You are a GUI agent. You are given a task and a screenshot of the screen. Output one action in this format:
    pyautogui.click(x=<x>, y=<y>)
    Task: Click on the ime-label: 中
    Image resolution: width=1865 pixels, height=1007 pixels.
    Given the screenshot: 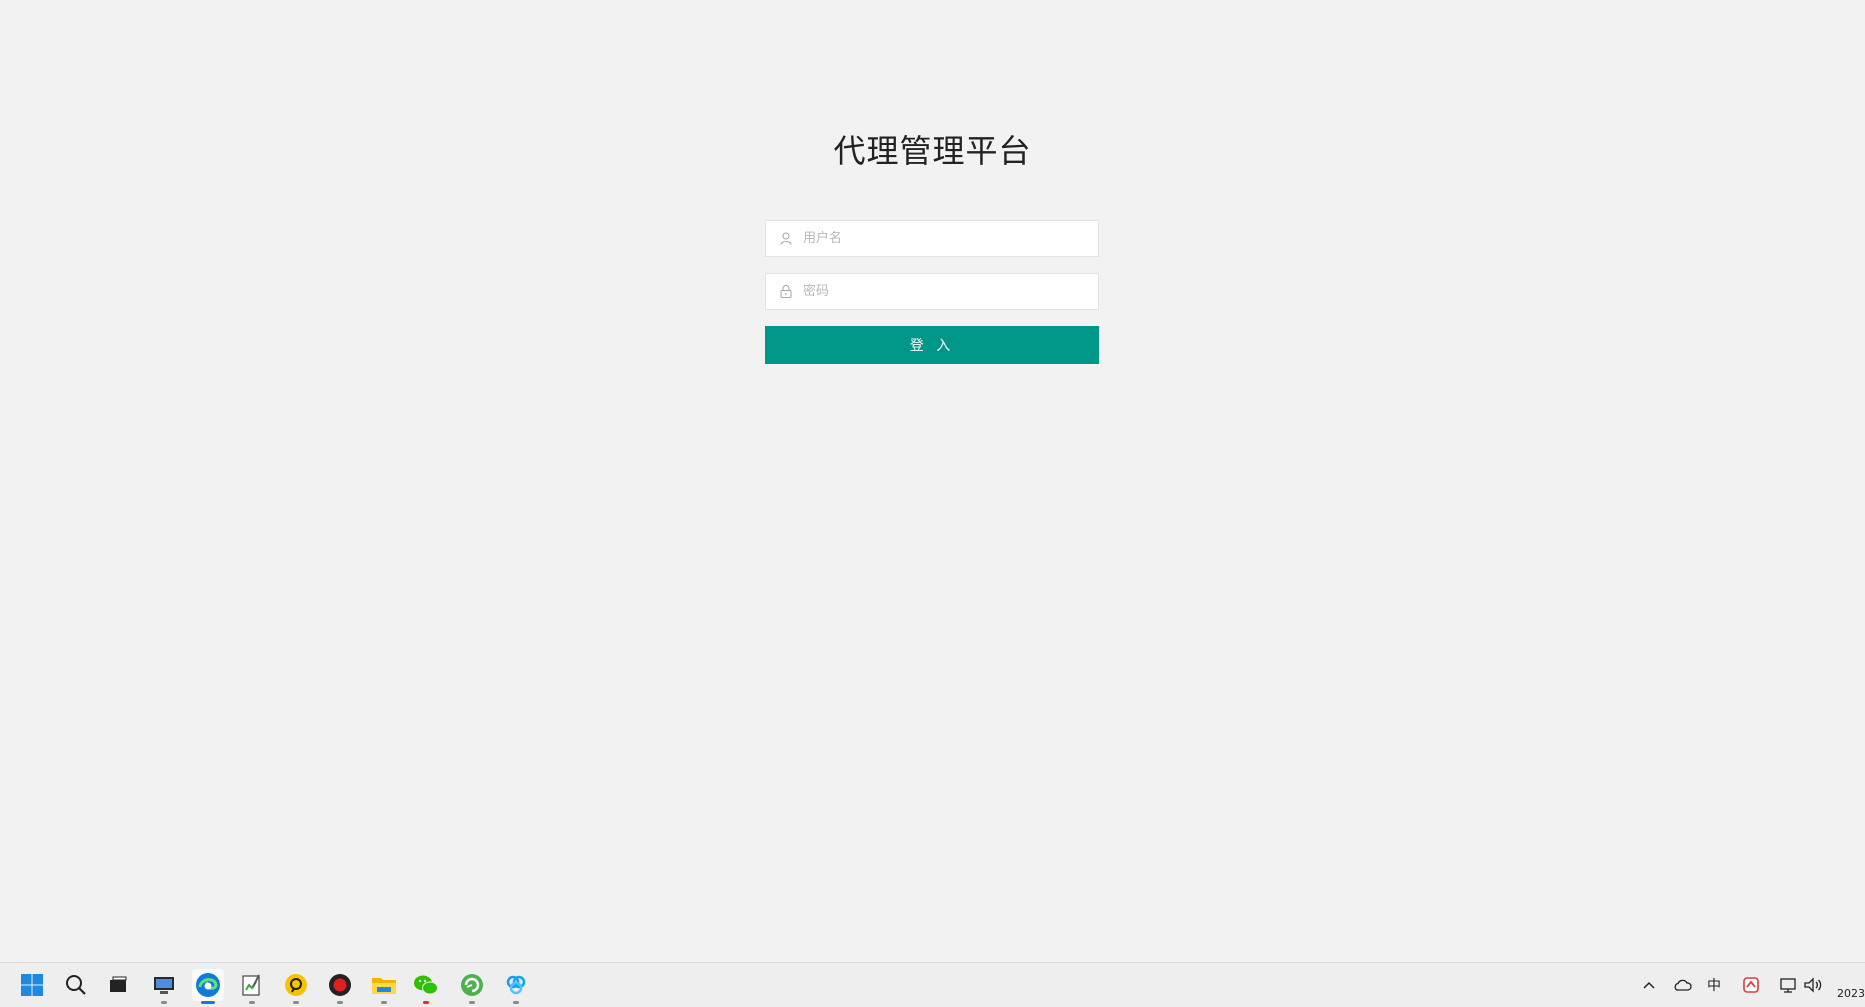 What is the action you would take?
    pyautogui.click(x=1714, y=986)
    